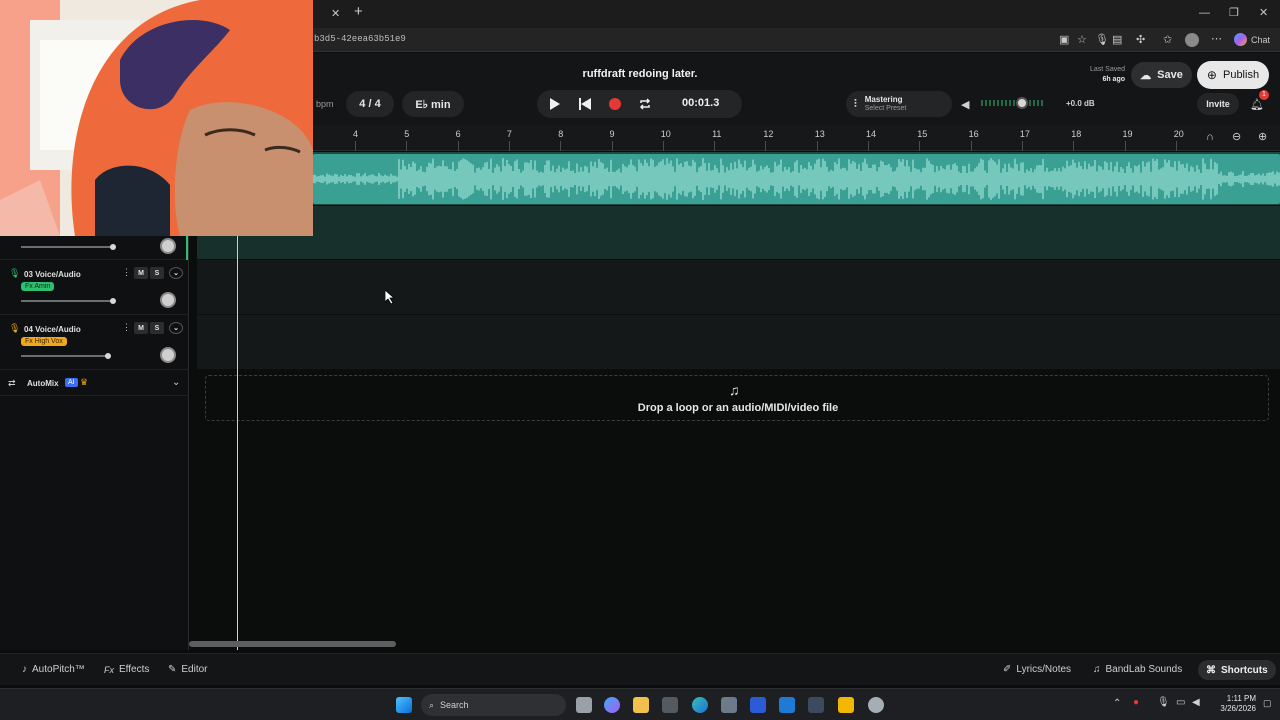  Describe the element at coordinates (1012, 103) in the screenshot. I see `master-volume-slider` at that location.